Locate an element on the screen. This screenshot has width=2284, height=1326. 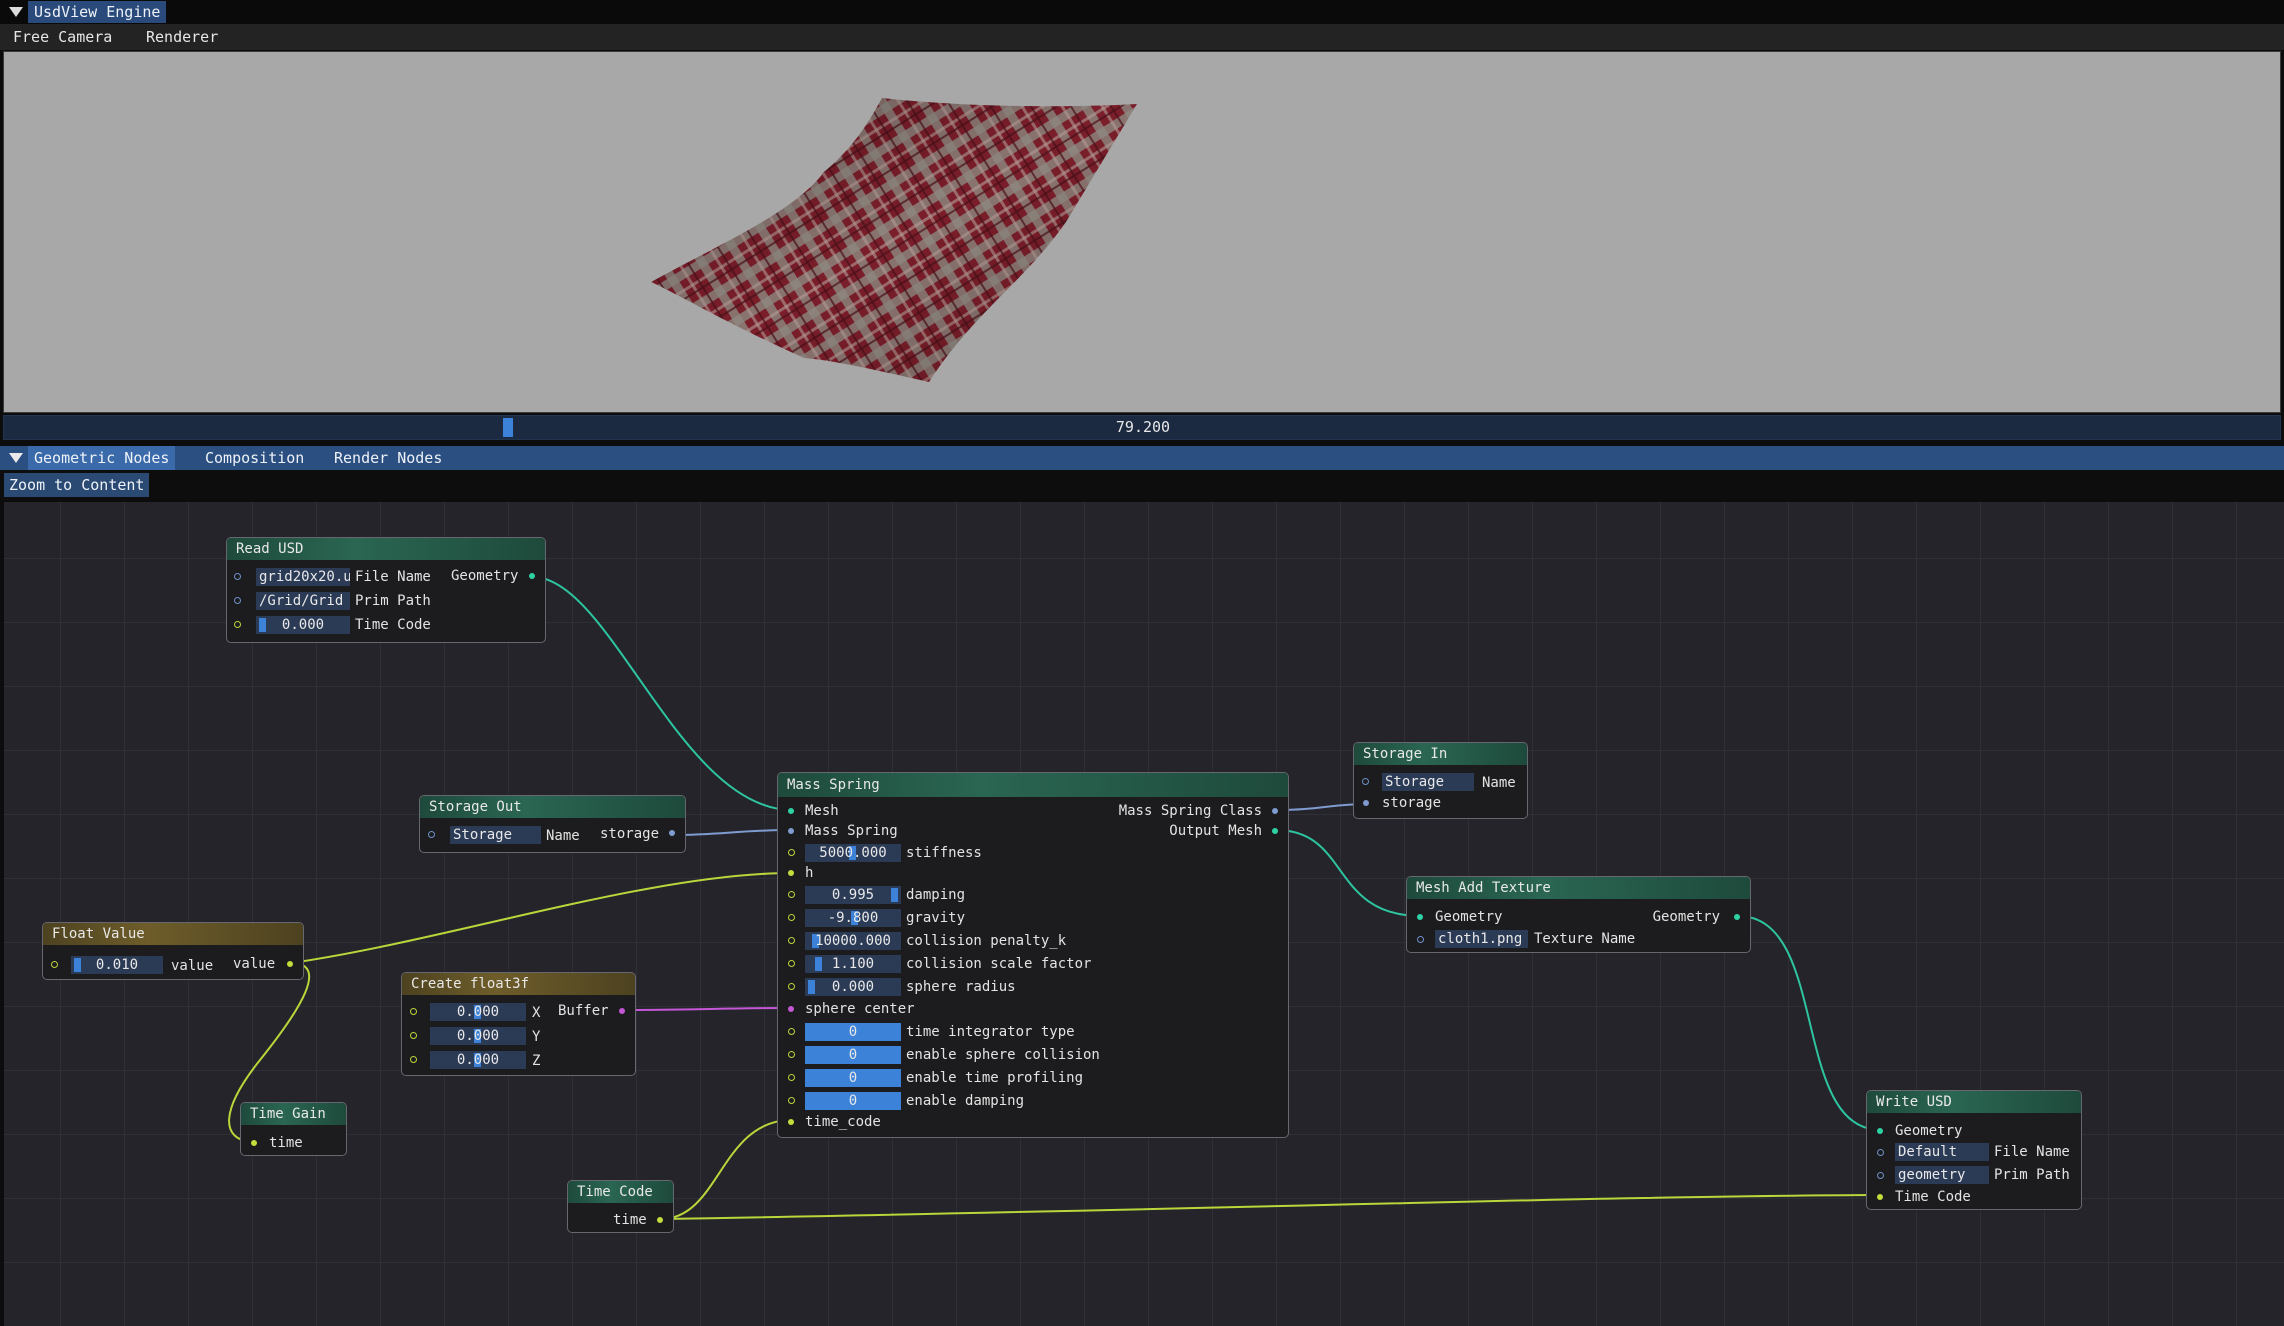
time-input-pin is located at coordinates (254, 1143).